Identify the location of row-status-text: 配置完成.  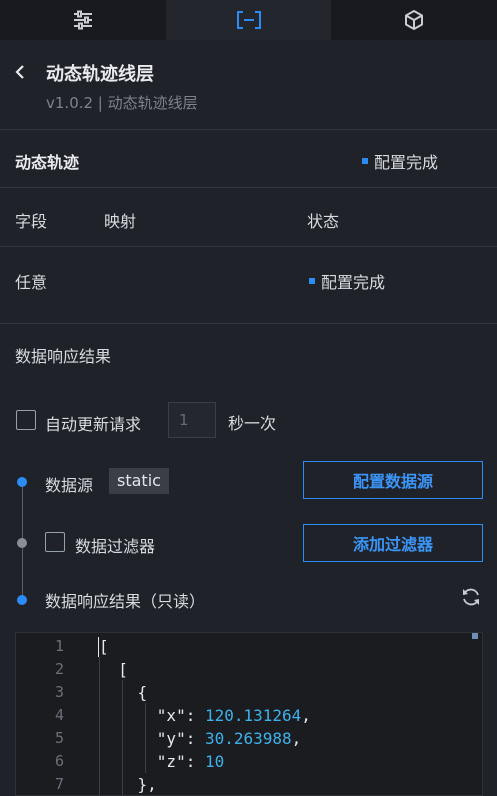
(353, 282).